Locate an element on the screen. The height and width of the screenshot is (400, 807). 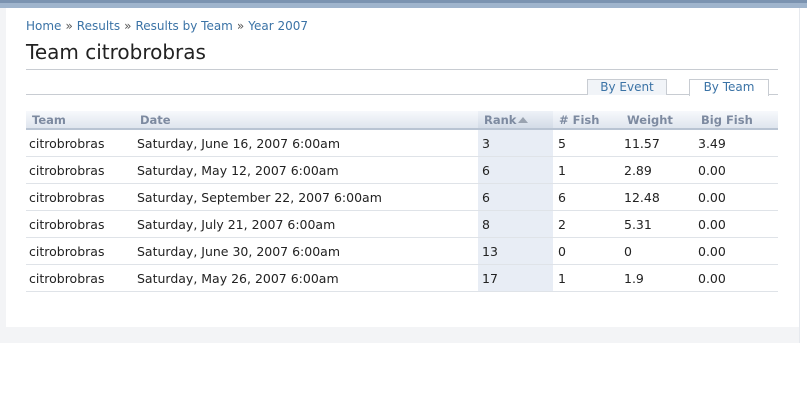
right-edge is located at coordinates (803, 175).